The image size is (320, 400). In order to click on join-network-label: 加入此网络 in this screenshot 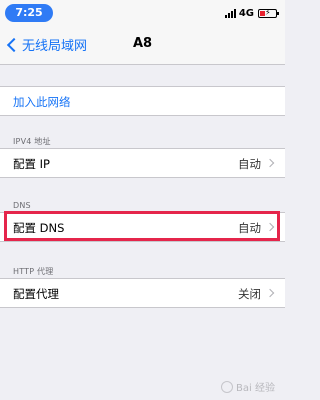, I will do `click(42, 102)`.